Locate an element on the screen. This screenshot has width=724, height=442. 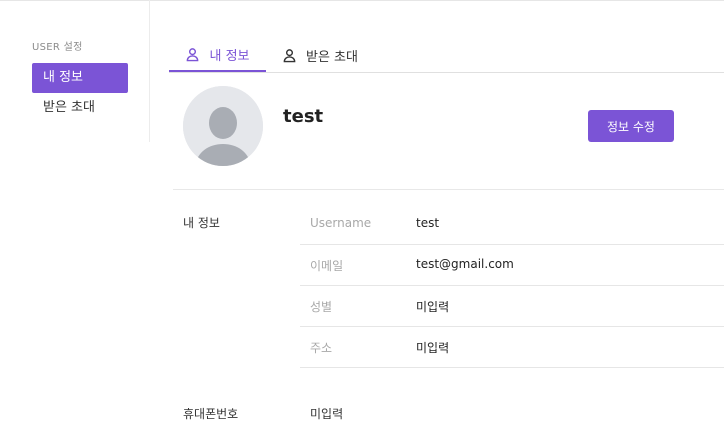
info-value: test is located at coordinates (428, 223).